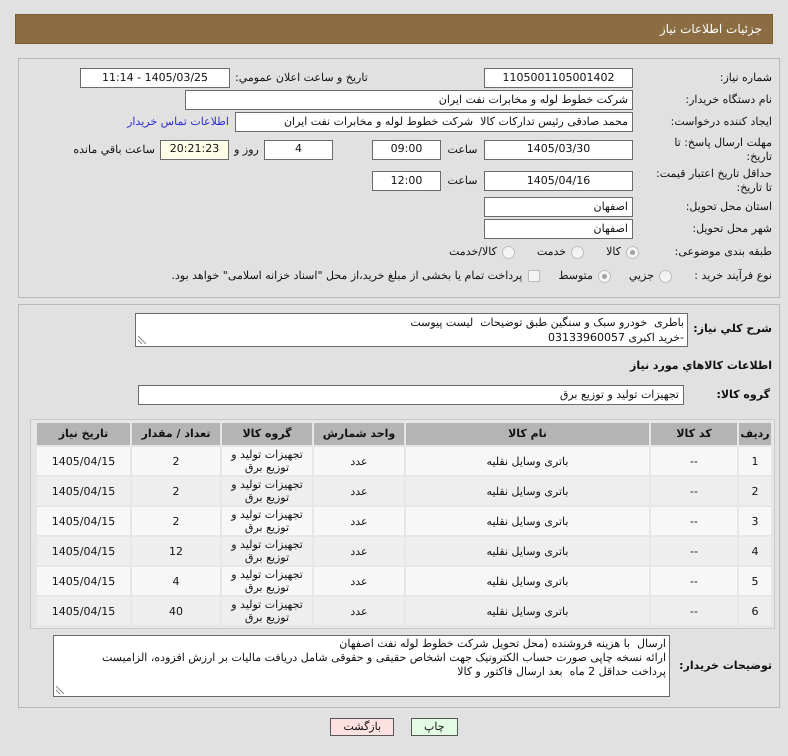 The width and height of the screenshot is (788, 756). What do you see at coordinates (755, 611) in the screenshot?
I see `table-cell: 6` at bounding box center [755, 611].